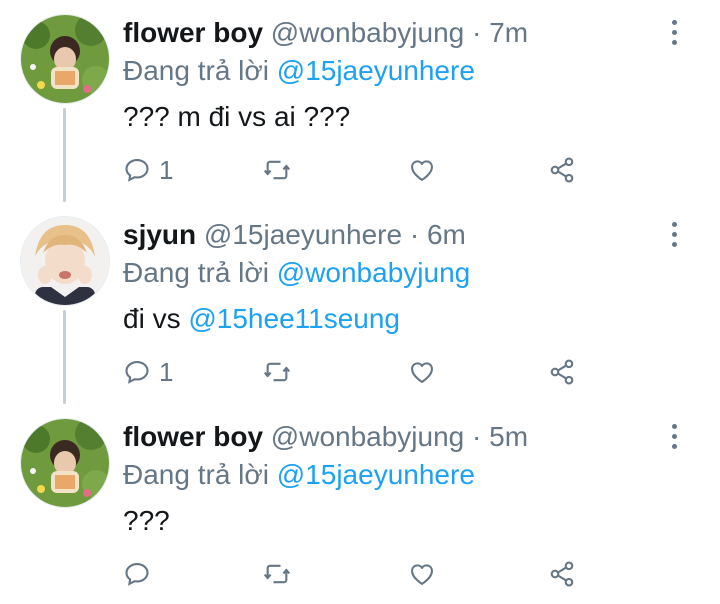  I want to click on timestamp: 7m, so click(508, 32).